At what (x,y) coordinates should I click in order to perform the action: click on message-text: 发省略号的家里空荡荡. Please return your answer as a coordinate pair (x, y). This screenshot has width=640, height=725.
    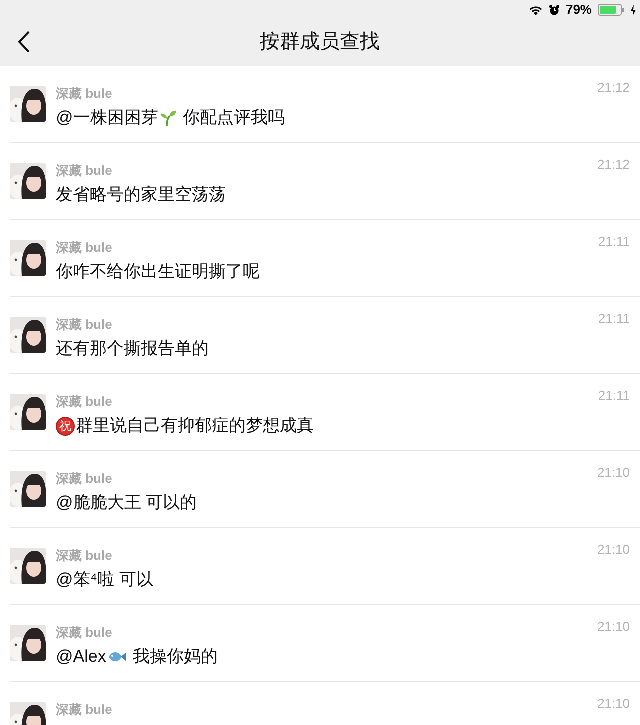
    Looking at the image, I should click on (141, 195).